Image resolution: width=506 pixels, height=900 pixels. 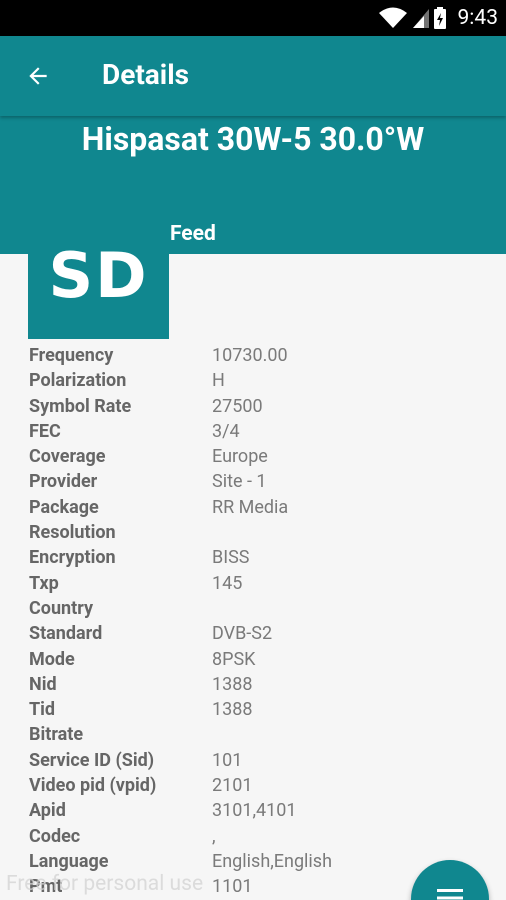 I want to click on detail-value: 145, so click(x=227, y=583).